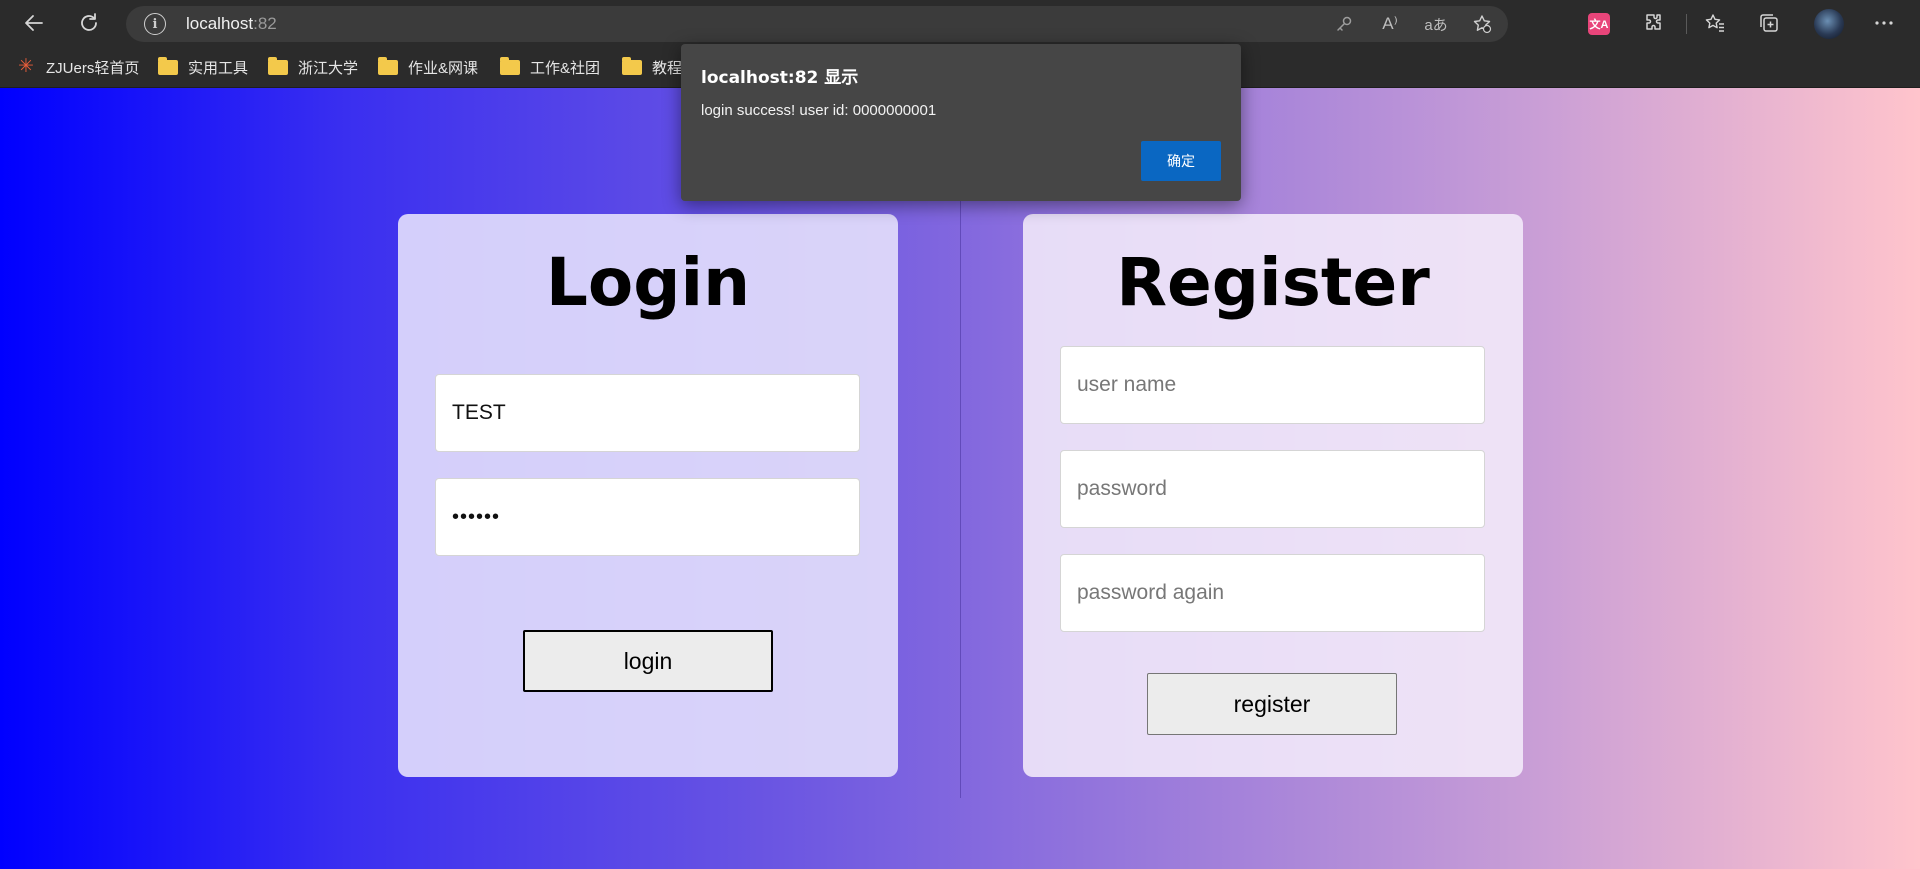 Image resolution: width=1920 pixels, height=869 pixels. I want to click on bookmark-label: 浙江大学, so click(328, 68).